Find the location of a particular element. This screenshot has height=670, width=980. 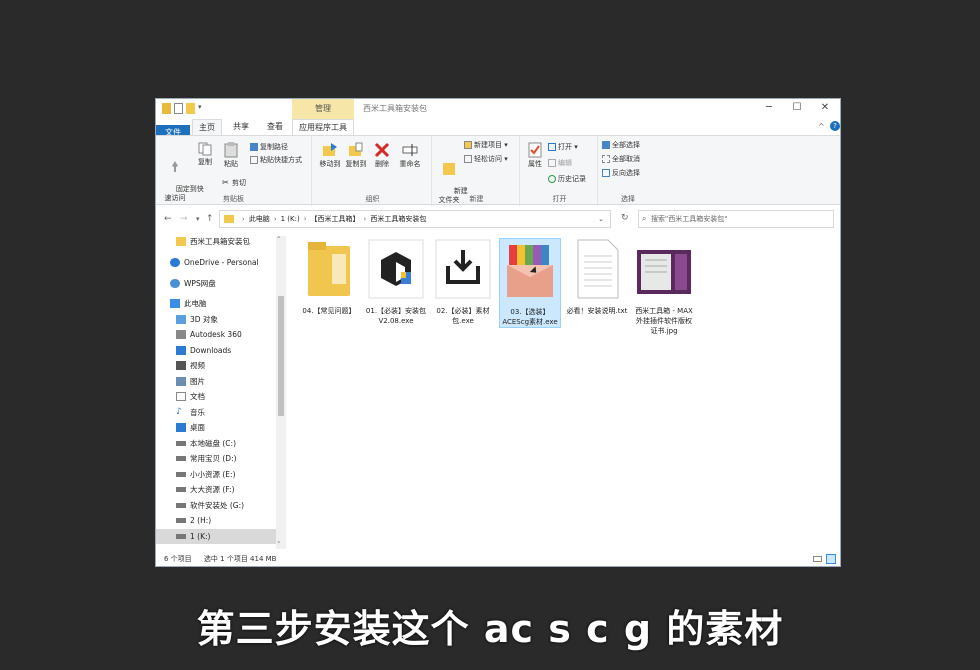

file-item-selected: 03.【选装】ACEScg素材.exe is located at coordinates (530, 283).